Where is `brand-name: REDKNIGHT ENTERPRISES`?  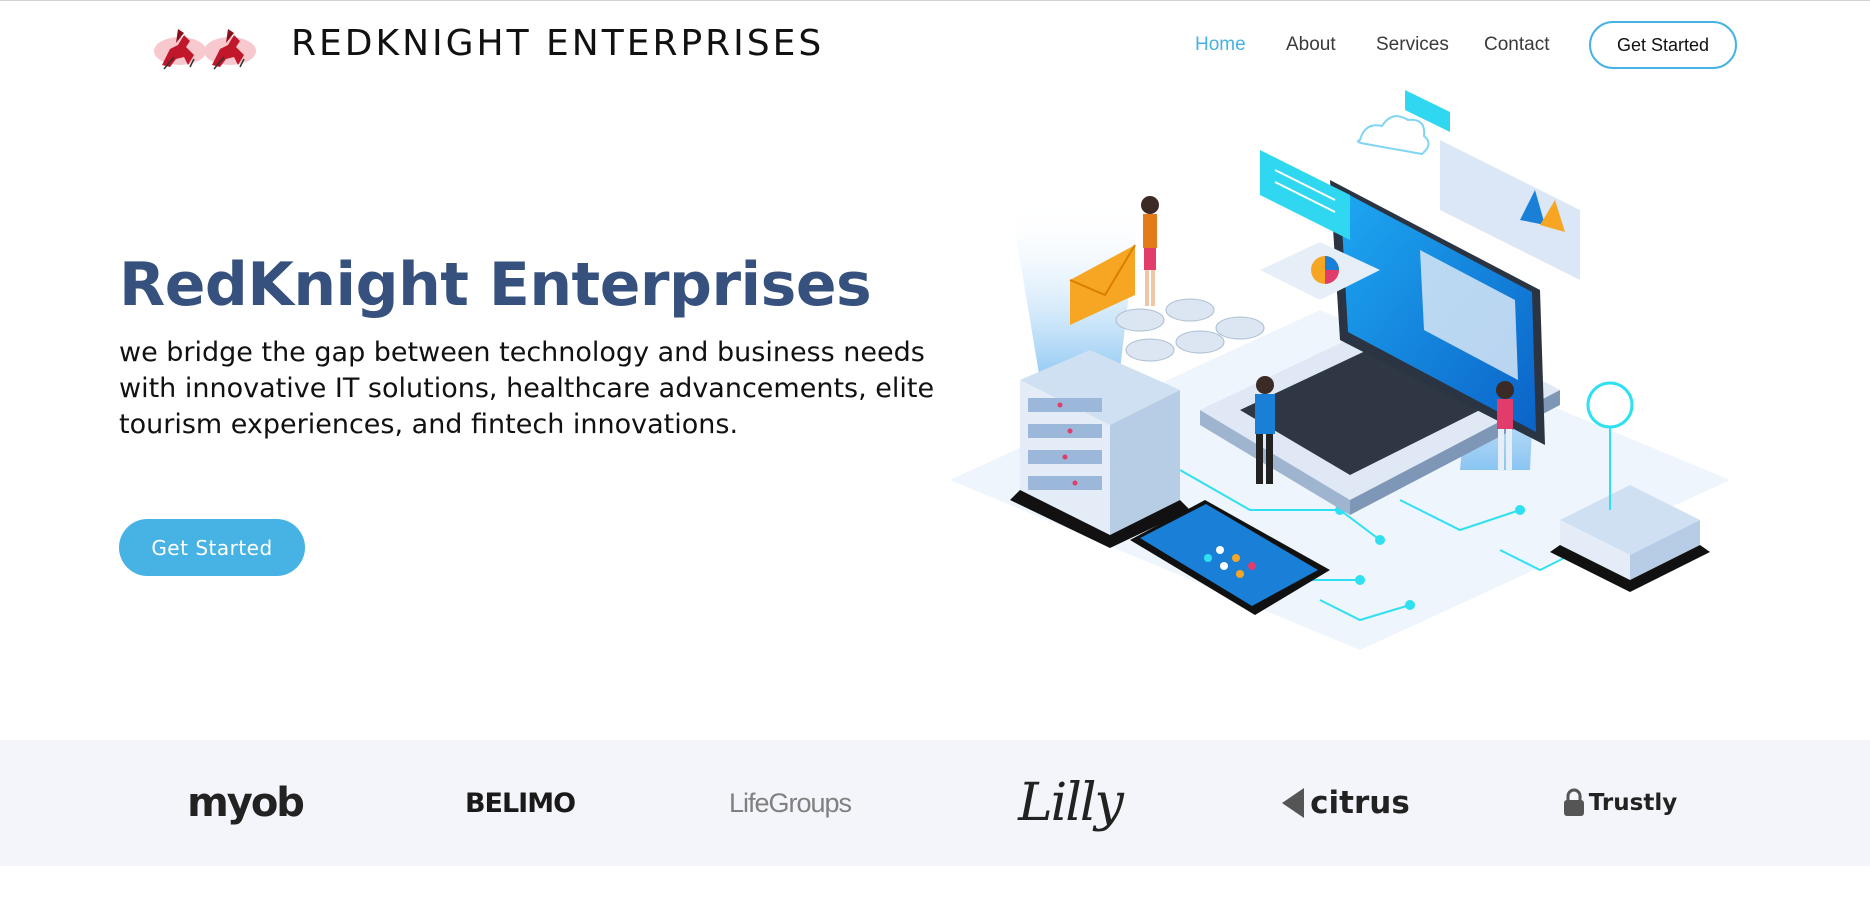 brand-name: REDKNIGHT ENTERPRISES is located at coordinates (557, 43).